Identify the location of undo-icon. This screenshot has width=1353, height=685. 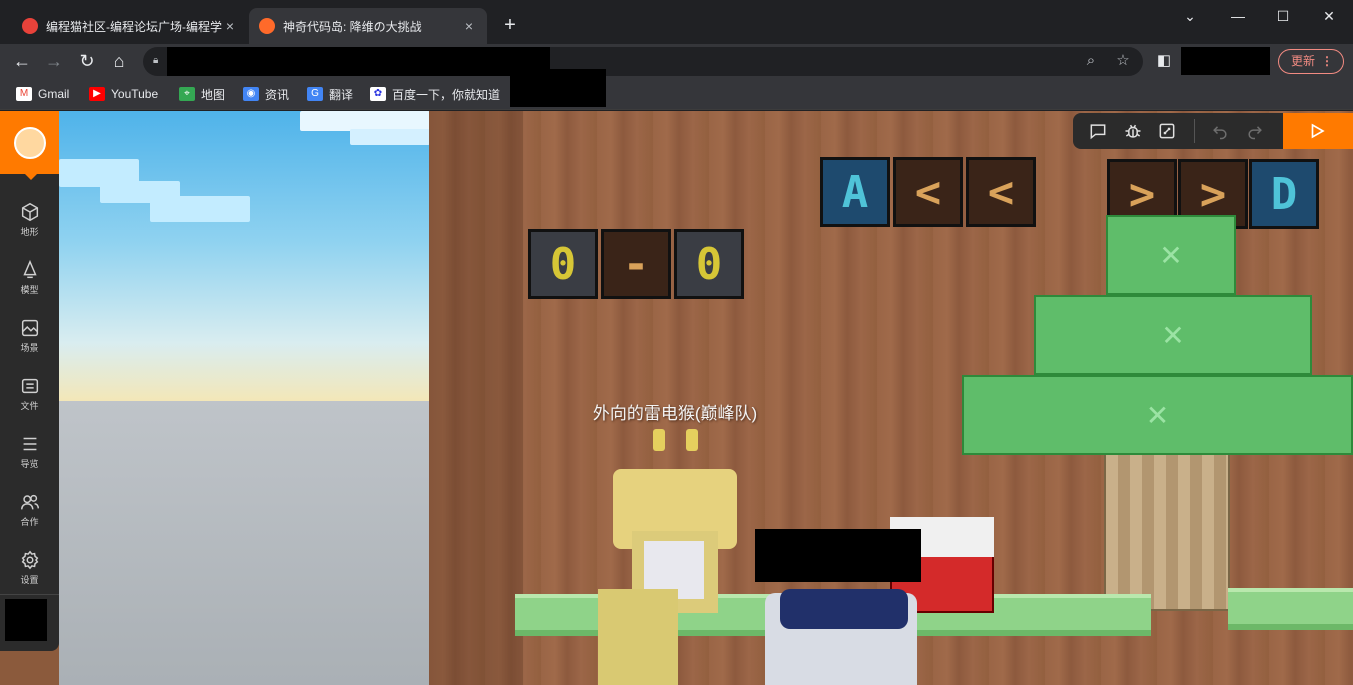
(1220, 131).